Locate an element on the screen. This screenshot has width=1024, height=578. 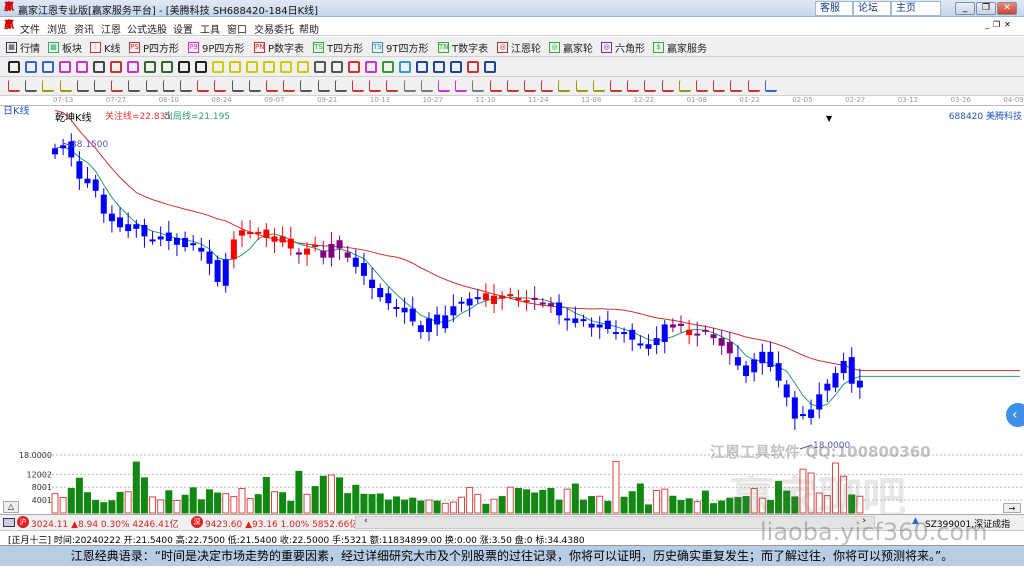
mdi-restore-button: ❐ is located at coordinates (998, 24).